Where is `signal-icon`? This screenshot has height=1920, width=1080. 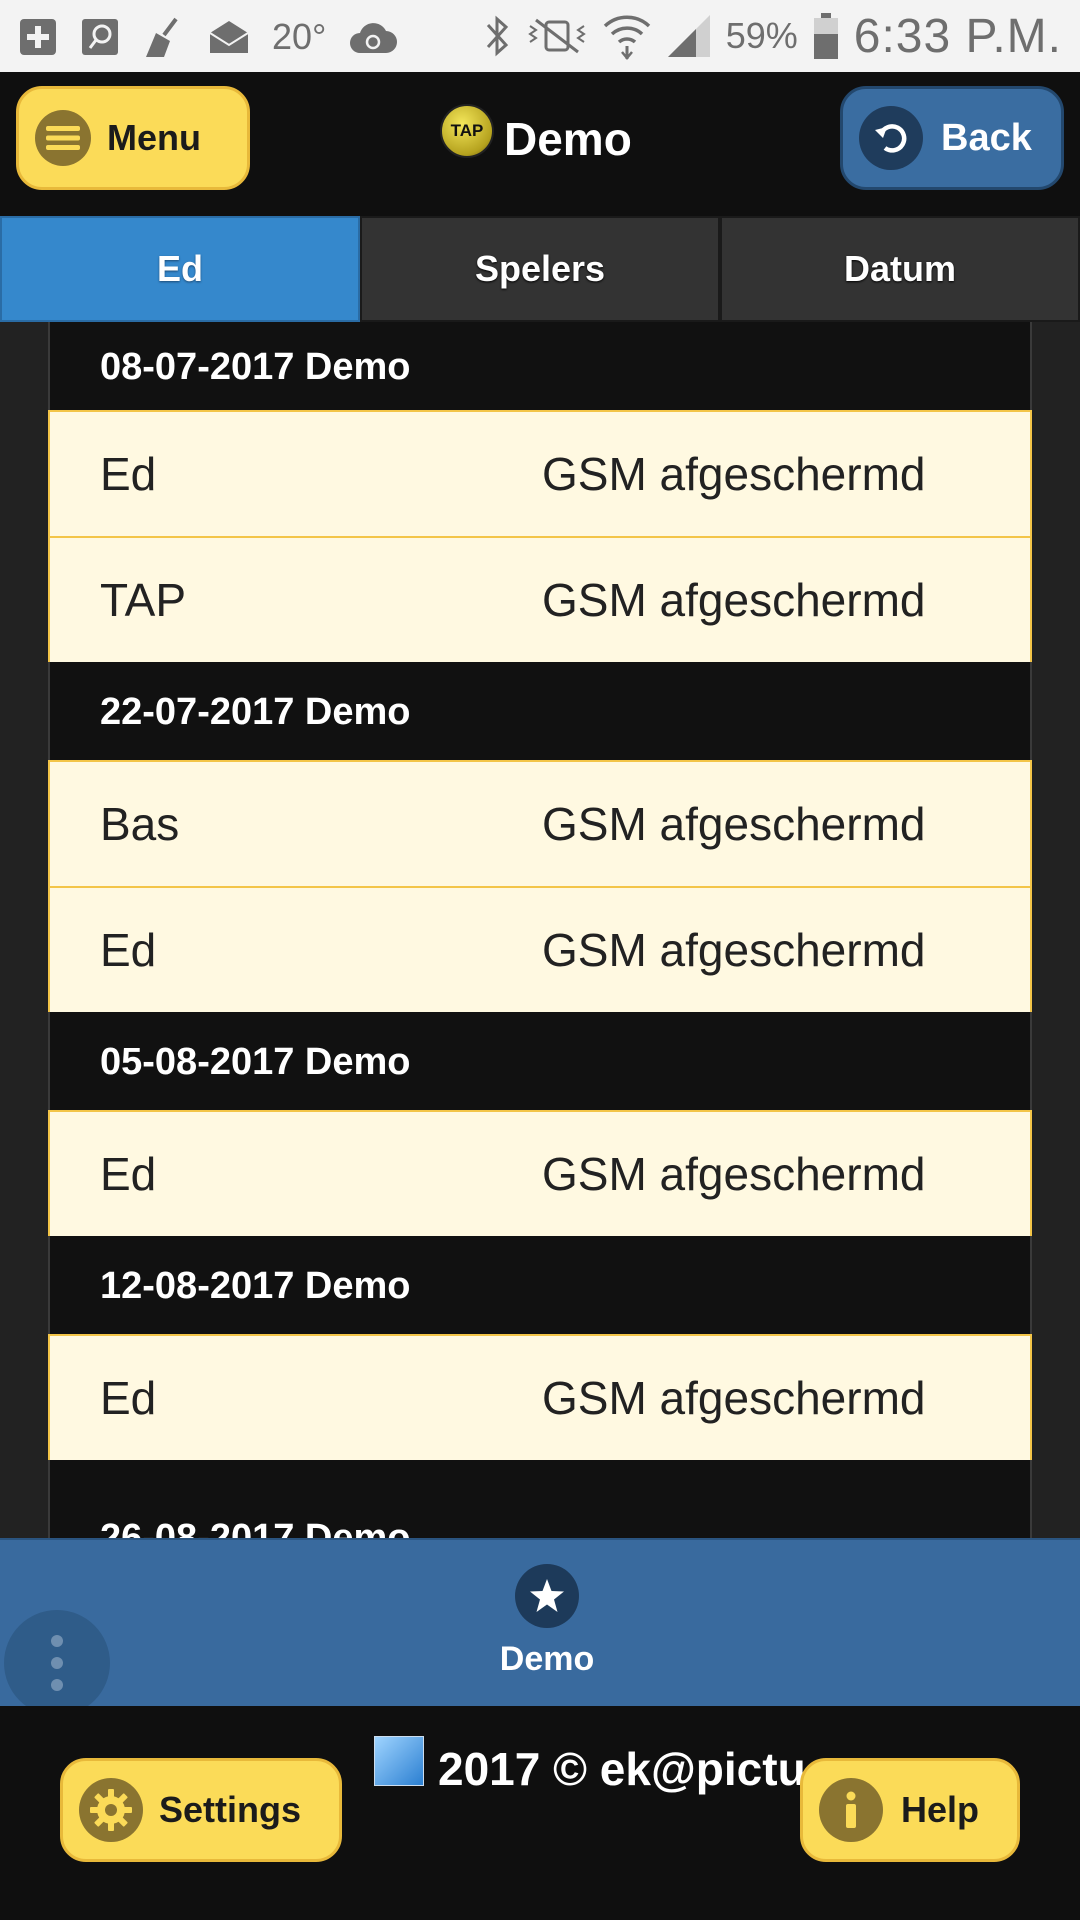 signal-icon is located at coordinates (689, 36).